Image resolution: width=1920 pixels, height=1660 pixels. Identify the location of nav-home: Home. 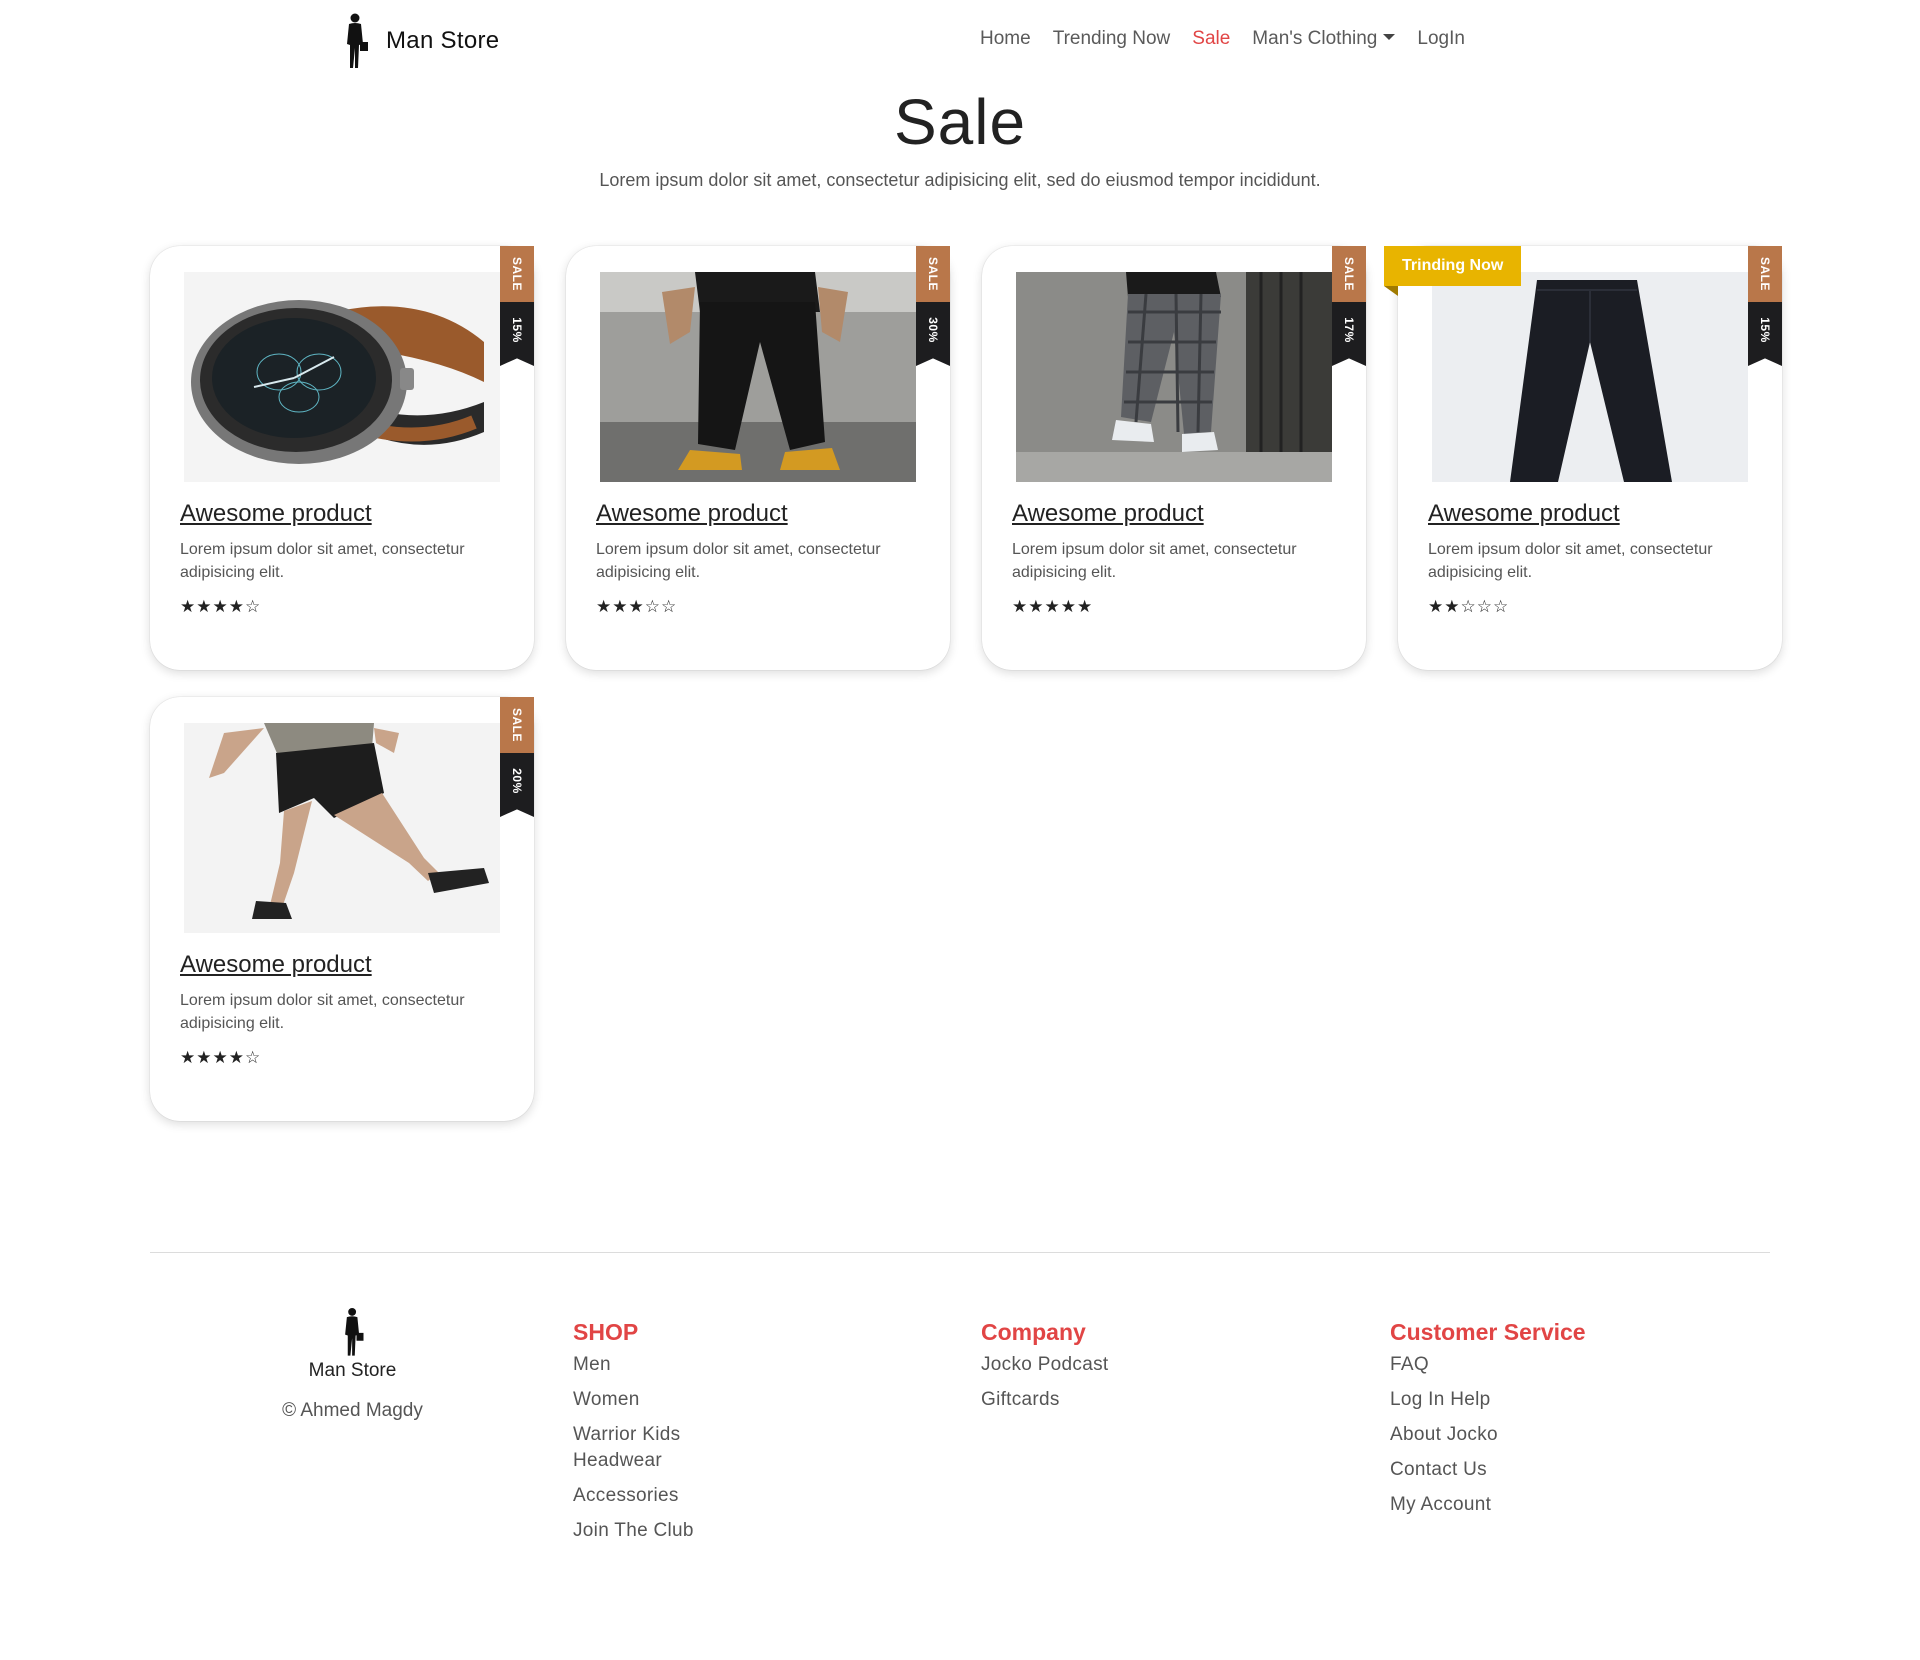
(1005, 39).